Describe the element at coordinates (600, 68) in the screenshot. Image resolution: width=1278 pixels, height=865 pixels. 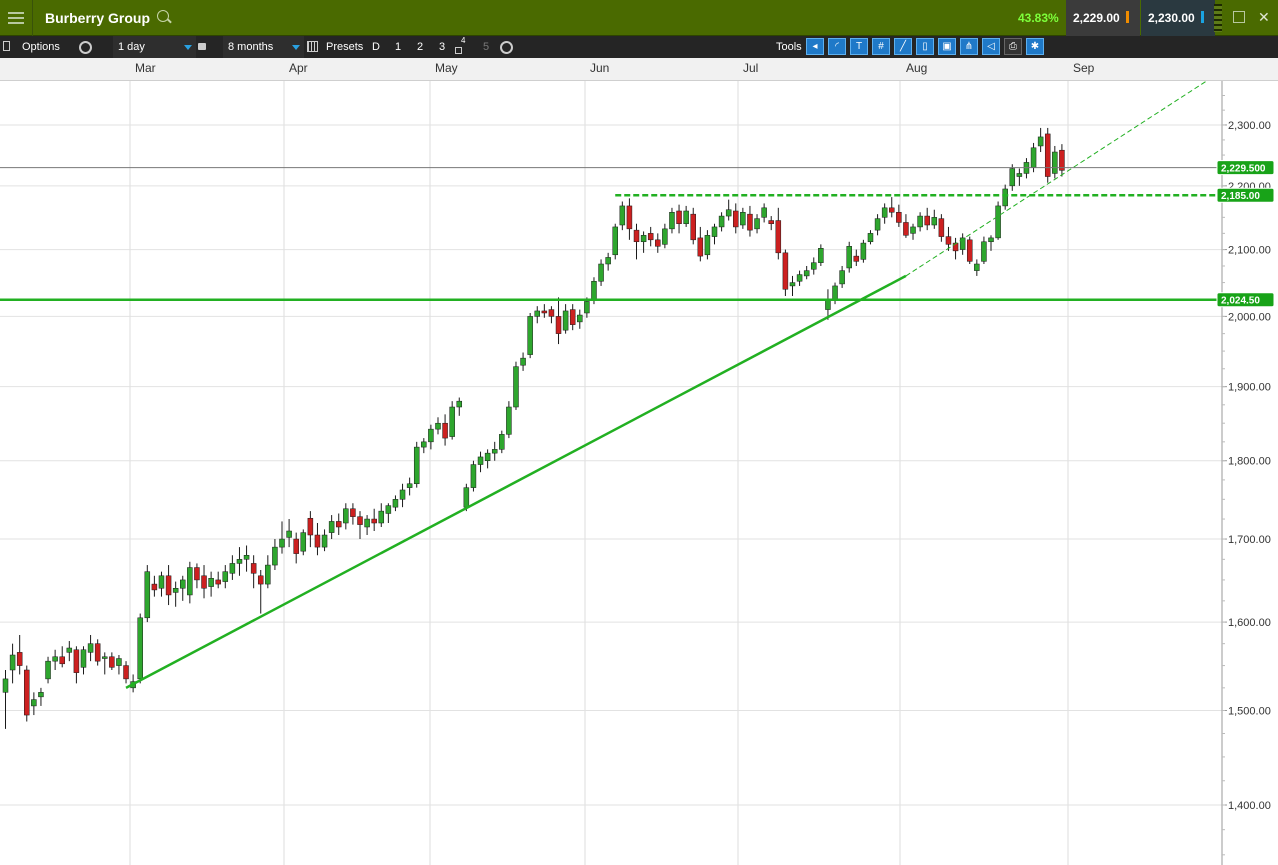
I see `month-label: Jun` at that location.